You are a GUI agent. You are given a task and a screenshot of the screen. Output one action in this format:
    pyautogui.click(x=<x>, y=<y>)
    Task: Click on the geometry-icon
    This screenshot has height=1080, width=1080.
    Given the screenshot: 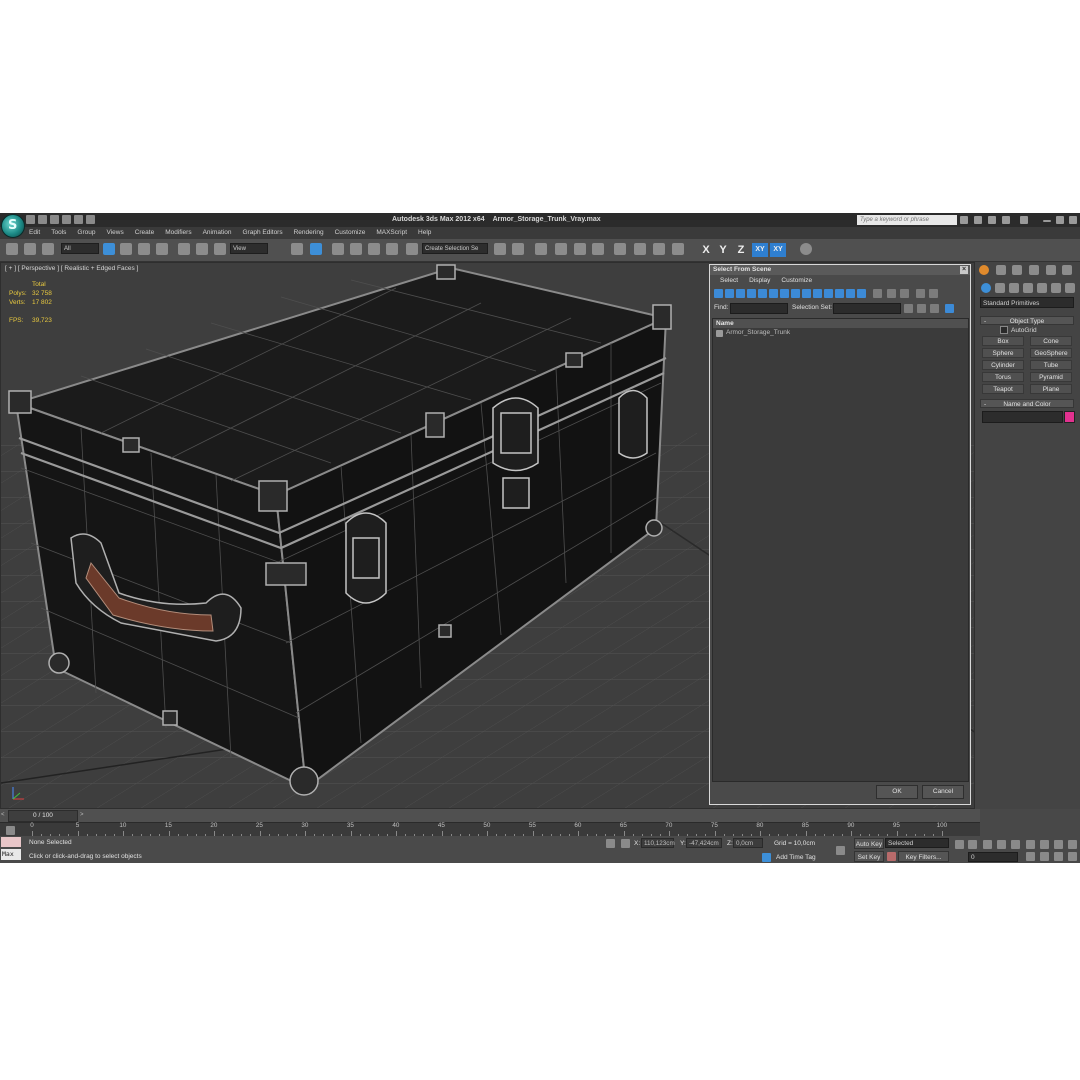 What is the action you would take?
    pyautogui.click(x=986, y=288)
    